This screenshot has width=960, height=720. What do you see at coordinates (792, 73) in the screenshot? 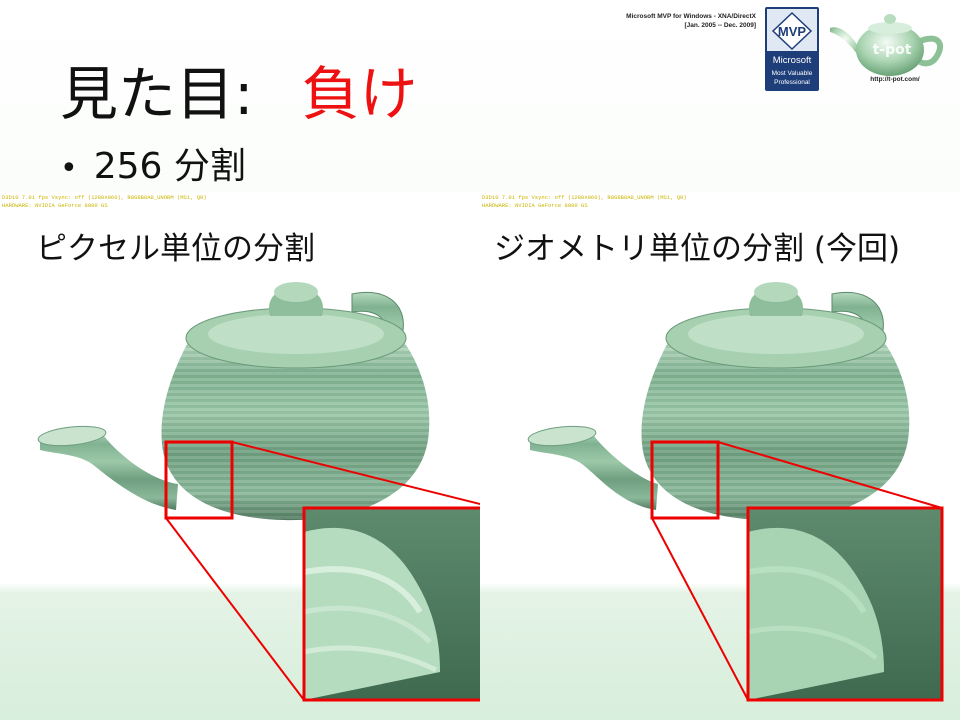
I see `mvp-badge-line2: Most Valuable` at bounding box center [792, 73].